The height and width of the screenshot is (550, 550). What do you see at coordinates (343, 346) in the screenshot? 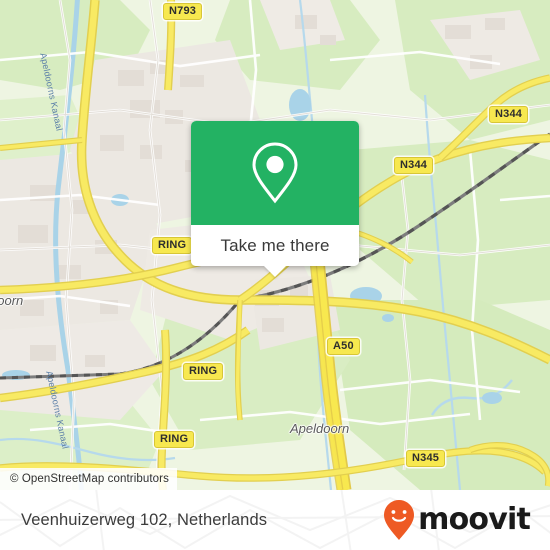
I see `road-shield-a50: A50` at bounding box center [343, 346].